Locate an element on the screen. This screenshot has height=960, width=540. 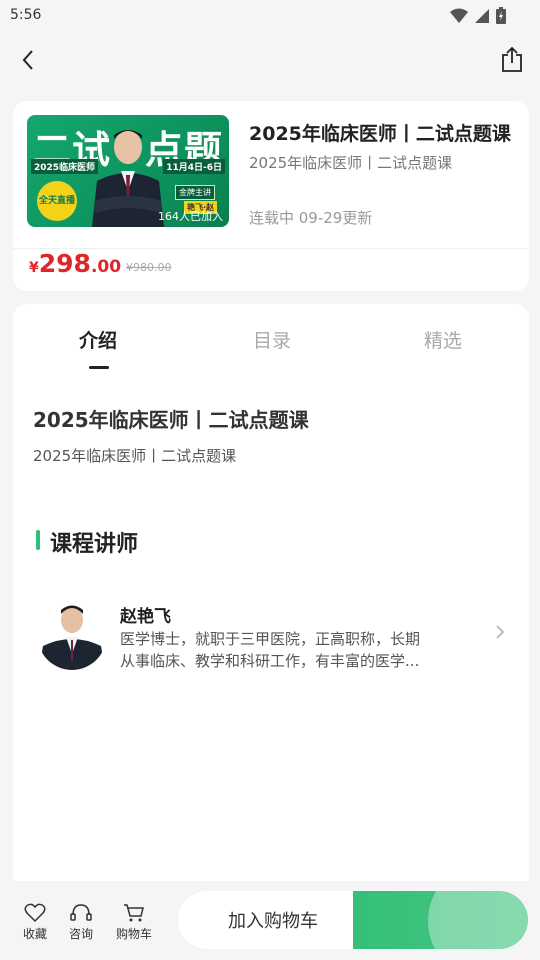
consult-label: 咨询 is located at coordinates (80, 934).